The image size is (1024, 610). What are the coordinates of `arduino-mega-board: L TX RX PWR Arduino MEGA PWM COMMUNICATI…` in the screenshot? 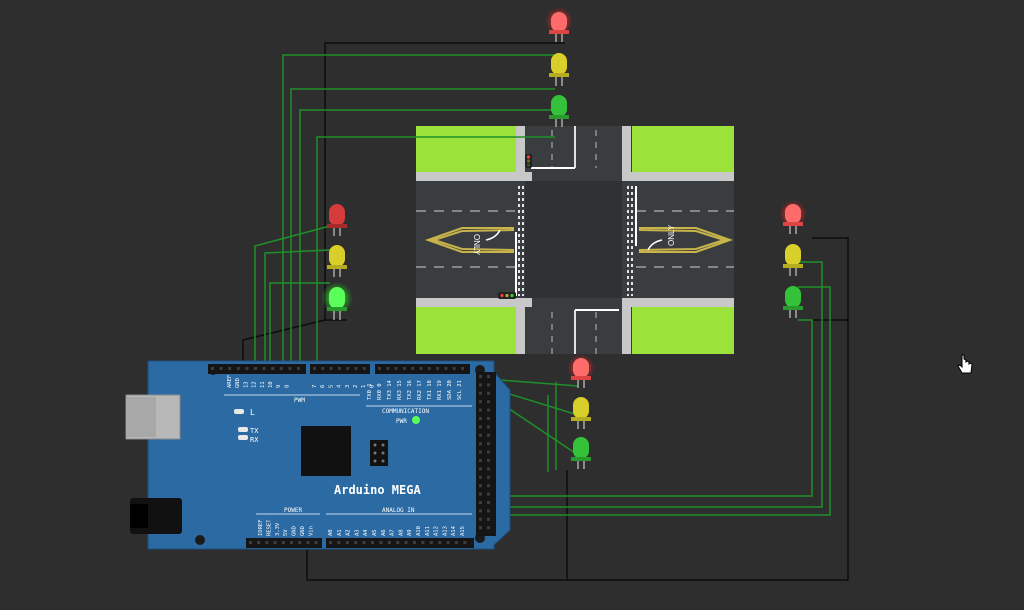 It's located at (318, 455).